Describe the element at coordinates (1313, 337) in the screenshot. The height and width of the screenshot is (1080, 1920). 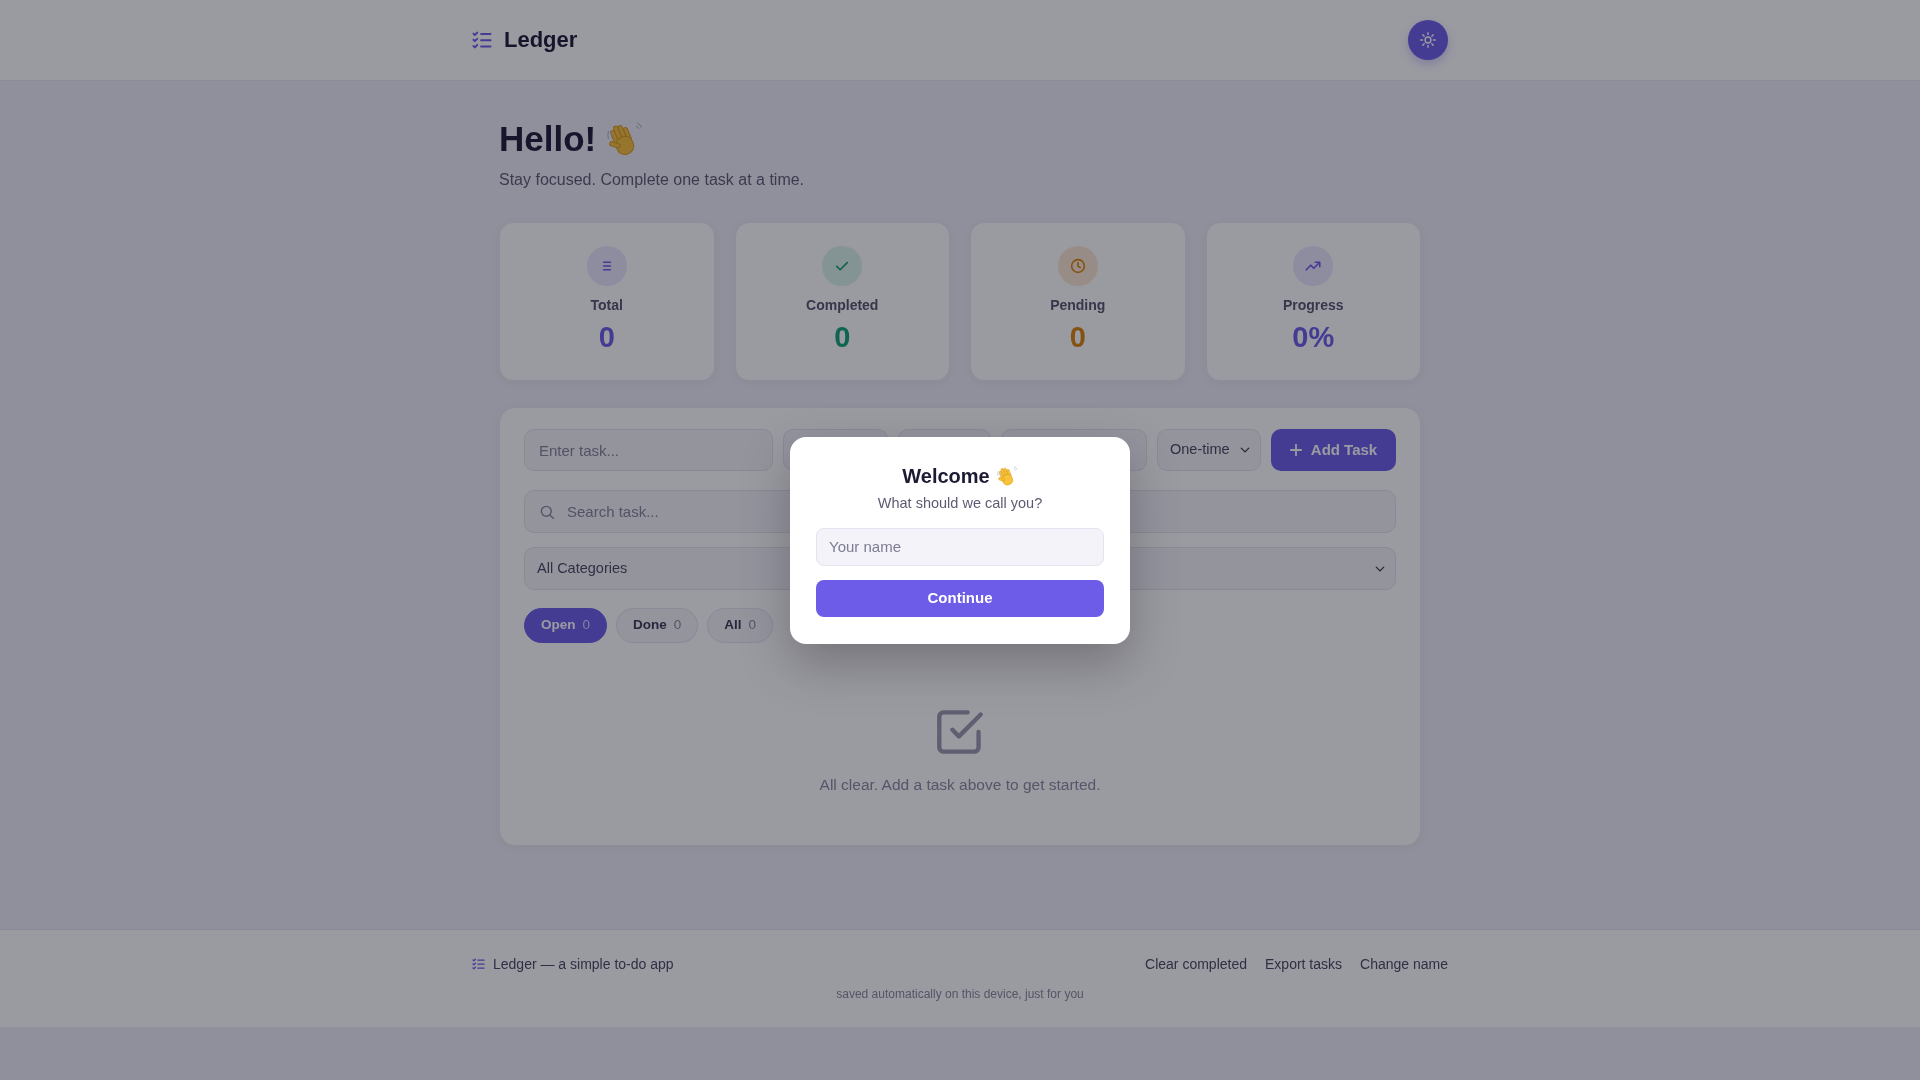
I see `stat-value: 0%` at that location.